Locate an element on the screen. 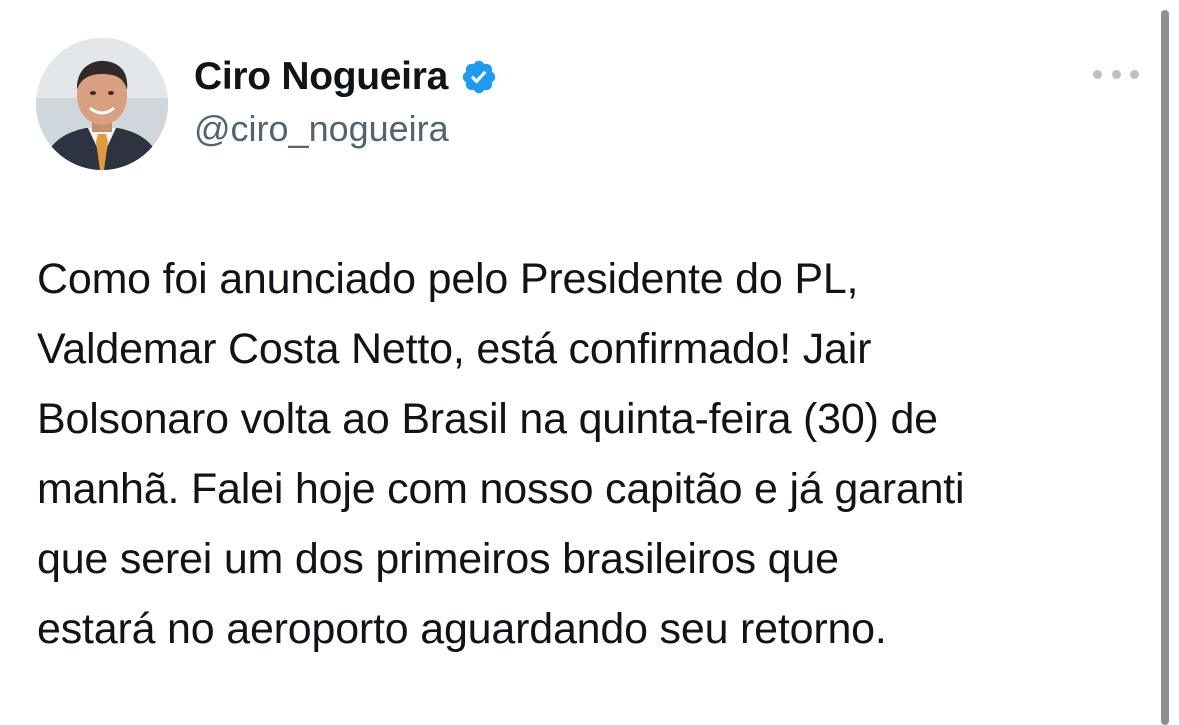  avatar is located at coordinates (102, 104).